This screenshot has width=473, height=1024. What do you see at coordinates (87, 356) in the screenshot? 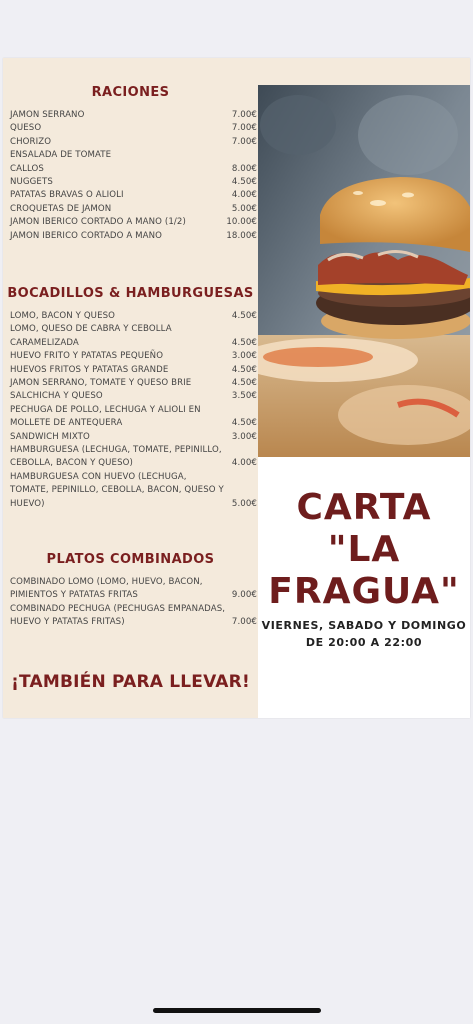
I see `menu-item-name: HUEVO FRITO Y PATATAS PEQUEÑO` at bounding box center [87, 356].